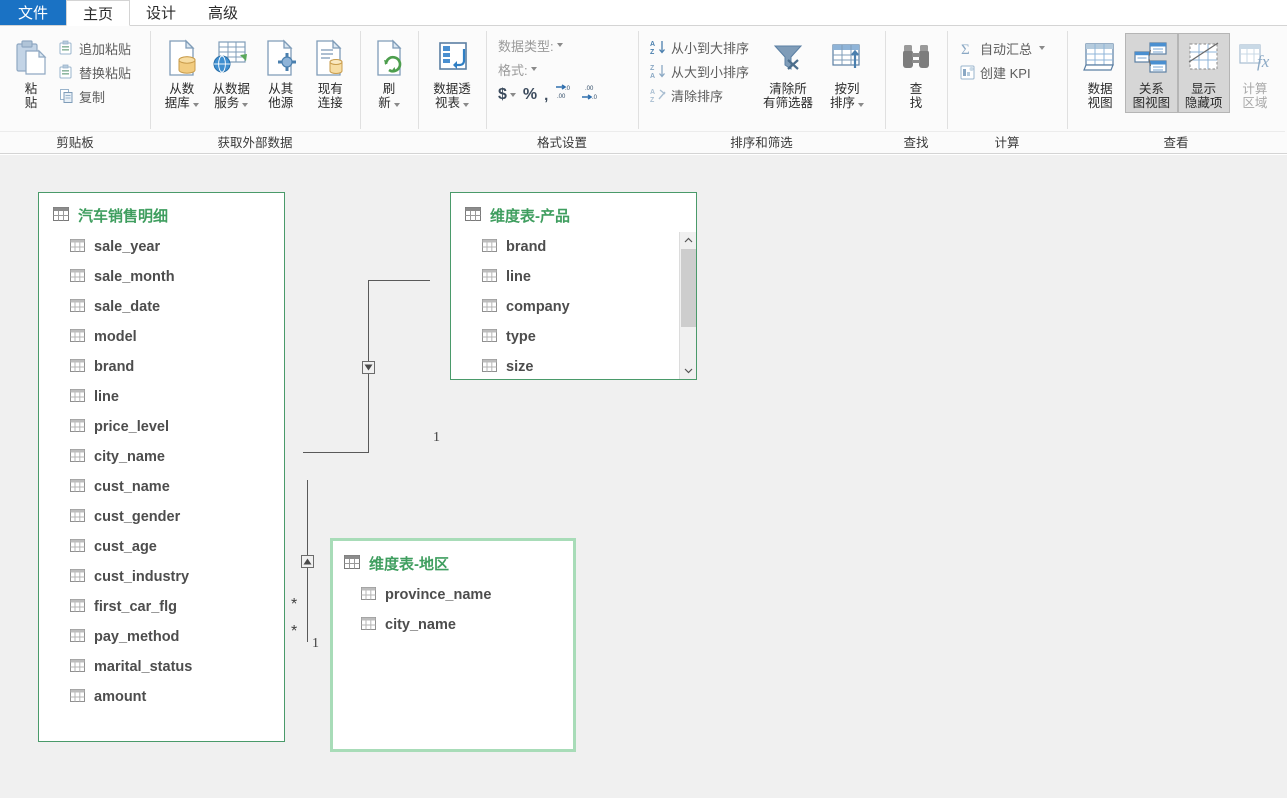 The image size is (1287, 798). I want to click on data-view-button: 数据 视图, so click(1100, 73).